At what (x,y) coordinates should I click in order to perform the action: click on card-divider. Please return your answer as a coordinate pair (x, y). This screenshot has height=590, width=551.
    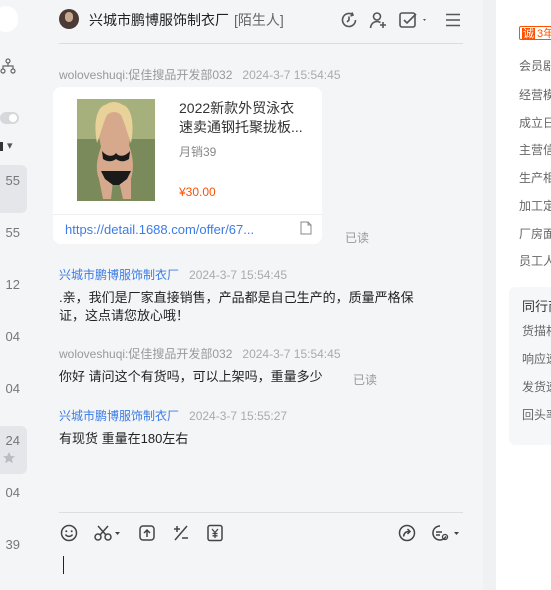
    Looking at the image, I should click on (187, 214).